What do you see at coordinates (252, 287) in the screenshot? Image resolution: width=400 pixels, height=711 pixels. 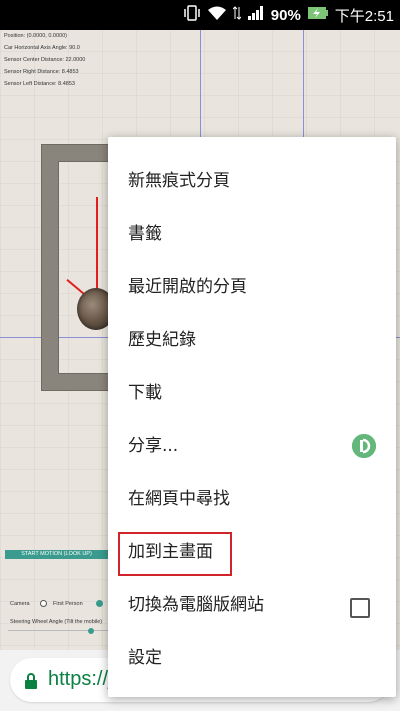 I see `menu-item-recent-tabs: 最近開啟的分頁` at bounding box center [252, 287].